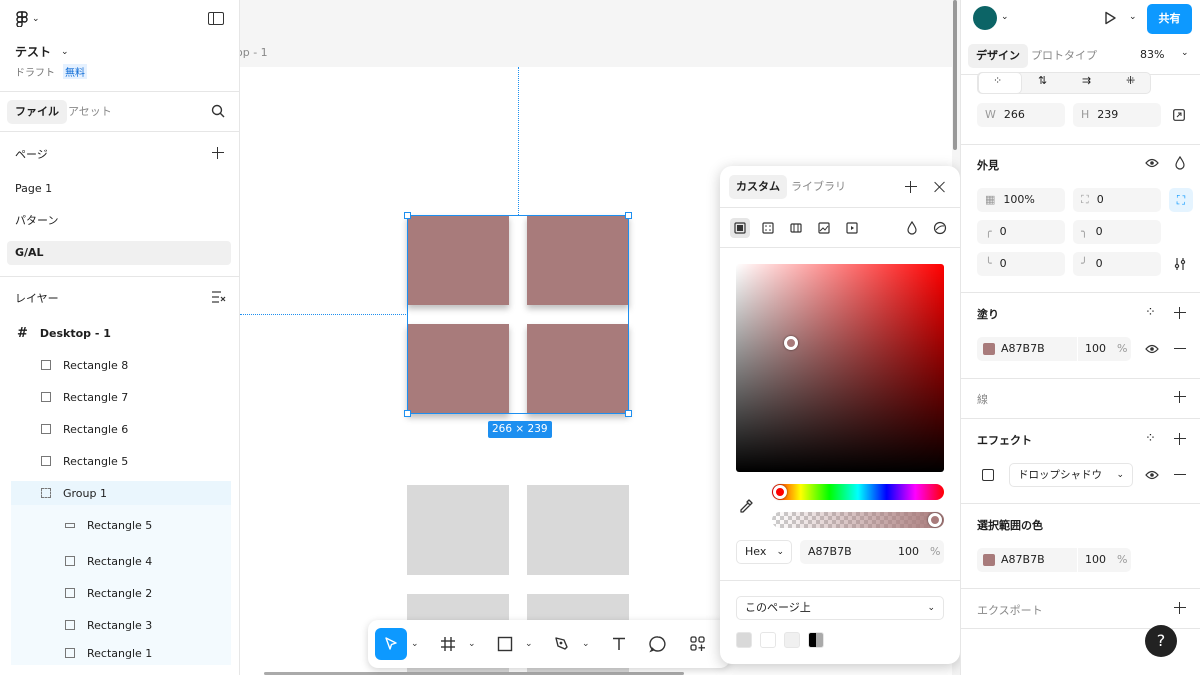 The height and width of the screenshot is (675, 1200). Describe the element at coordinates (1018, 199) in the screenshot. I see `opacity-value: 100%` at that location.